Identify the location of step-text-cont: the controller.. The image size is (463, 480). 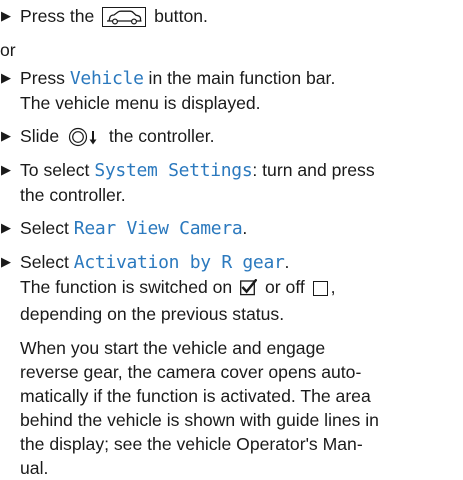
(73, 195).